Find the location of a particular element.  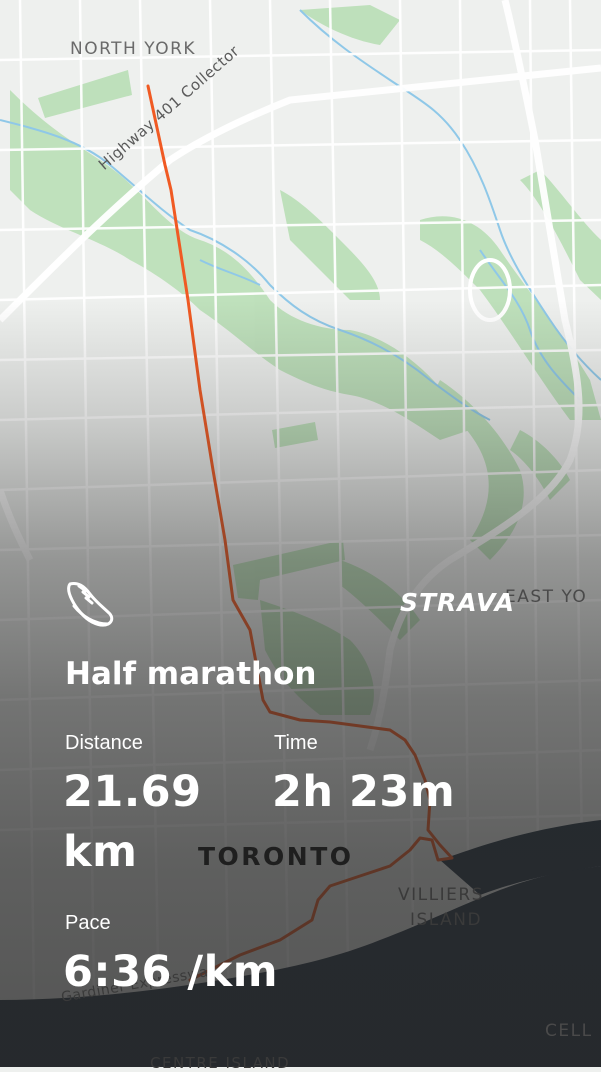

strava-logo: STRAVA is located at coordinates (457, 602).